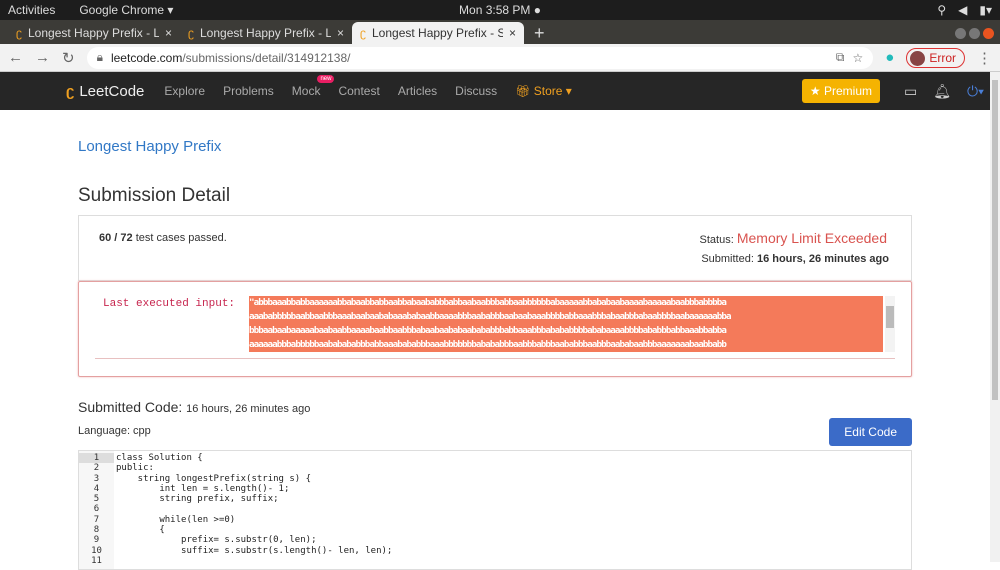 This screenshot has width=1000, height=570. I want to click on nav-articles: Articles, so click(417, 91).